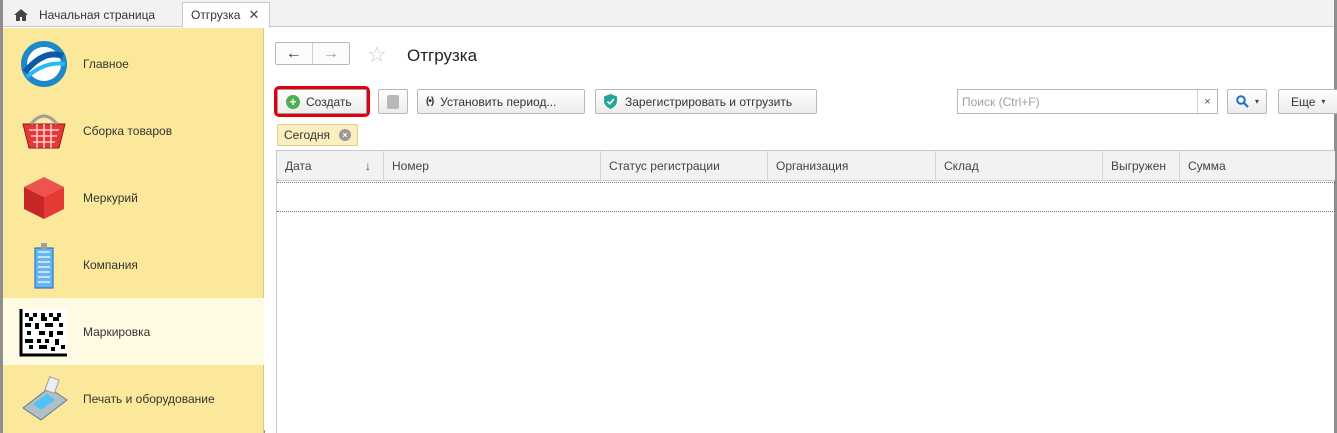 Image resolution: width=1337 pixels, height=433 pixels. What do you see at coordinates (377, 55) in the screenshot?
I see `favorite-star-icon: ☆` at bounding box center [377, 55].